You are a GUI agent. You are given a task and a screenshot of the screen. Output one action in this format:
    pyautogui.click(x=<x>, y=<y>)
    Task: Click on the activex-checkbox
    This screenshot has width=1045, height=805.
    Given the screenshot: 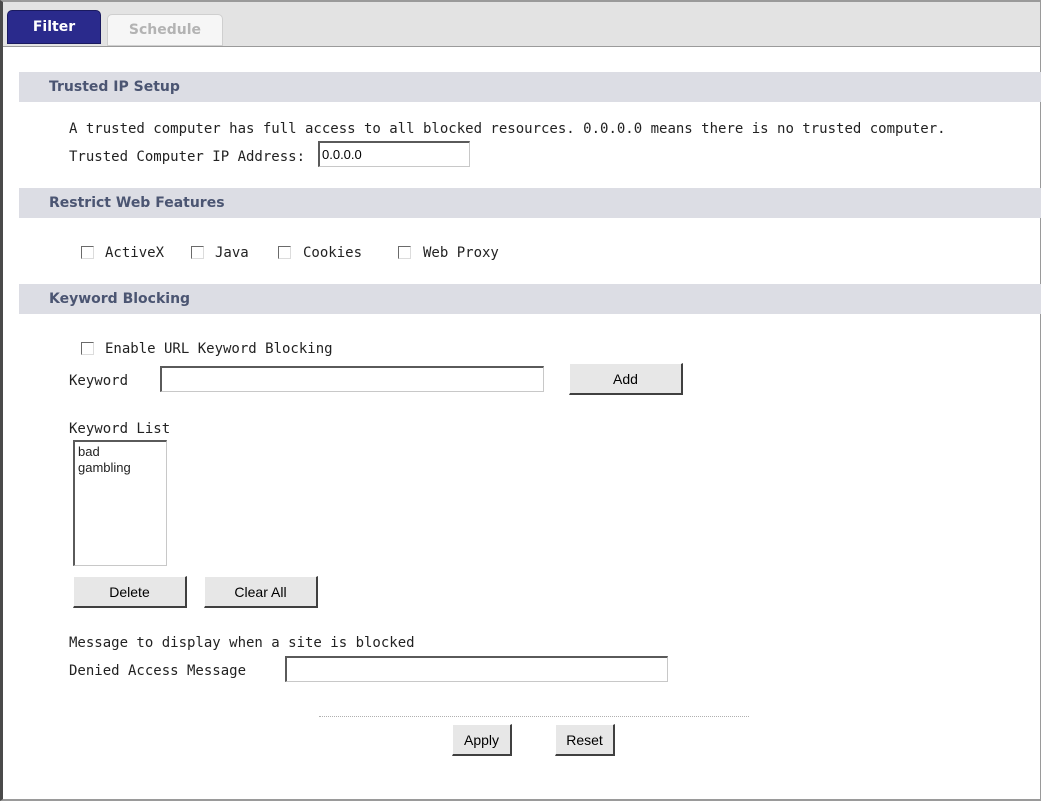 What is the action you would take?
    pyautogui.click(x=87, y=252)
    